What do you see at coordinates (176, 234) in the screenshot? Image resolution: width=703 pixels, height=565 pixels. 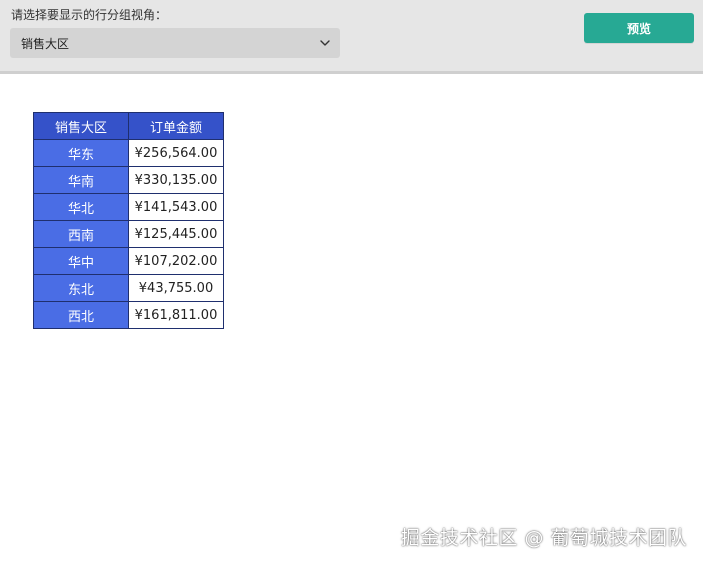 I see `amount-cell: ¥125,445.00` at bounding box center [176, 234].